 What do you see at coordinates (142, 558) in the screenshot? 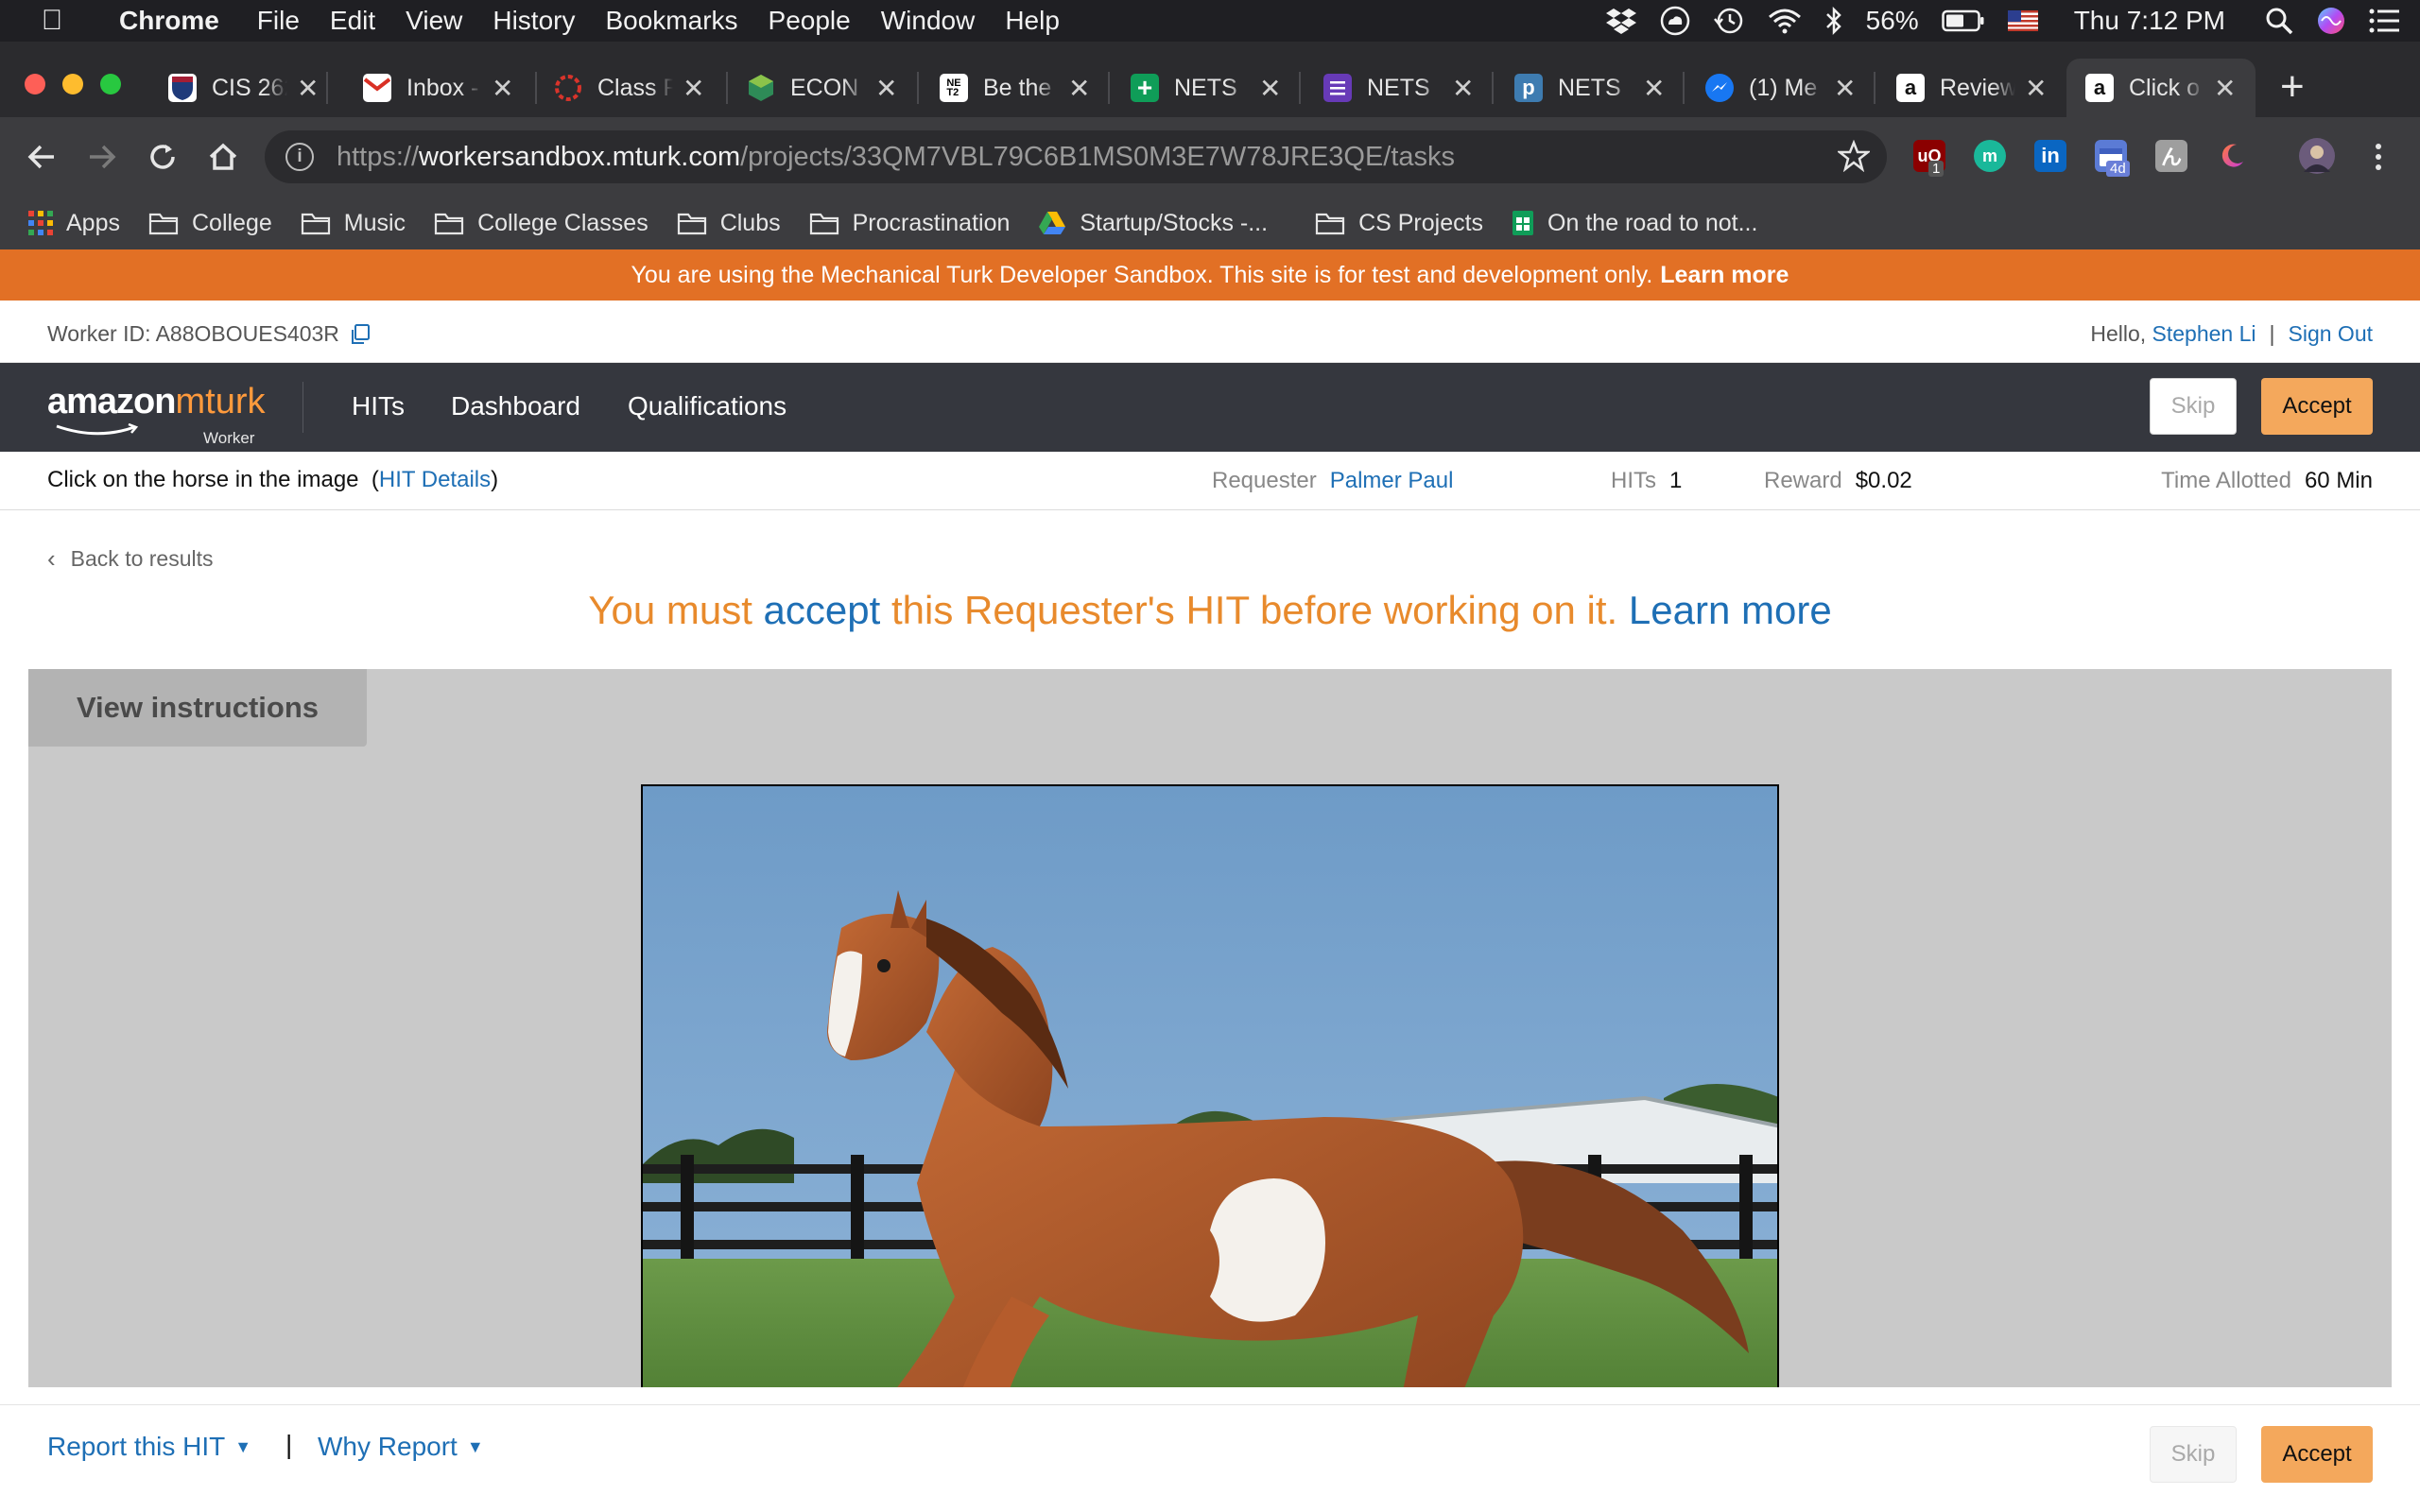
I see `back-to-results-label: Back to results` at bounding box center [142, 558].